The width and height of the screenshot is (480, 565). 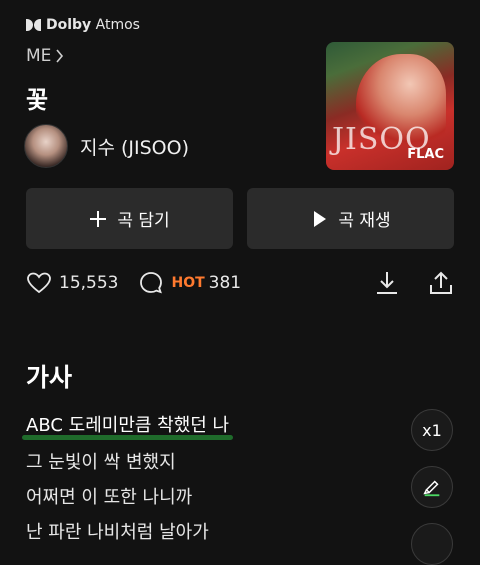 I want to click on like-button: 15,553, so click(x=72, y=283).